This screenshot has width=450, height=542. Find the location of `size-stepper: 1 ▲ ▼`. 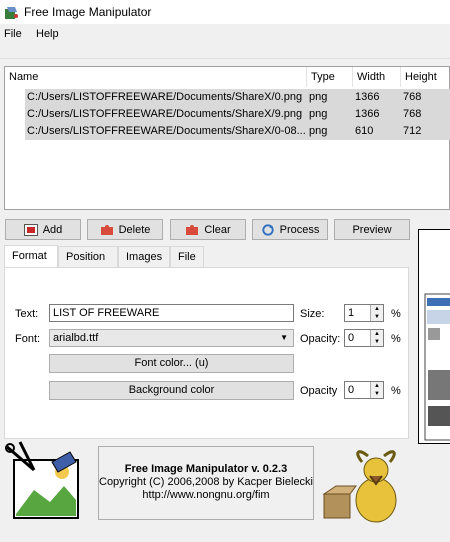

size-stepper: 1 ▲ ▼ is located at coordinates (364, 313).